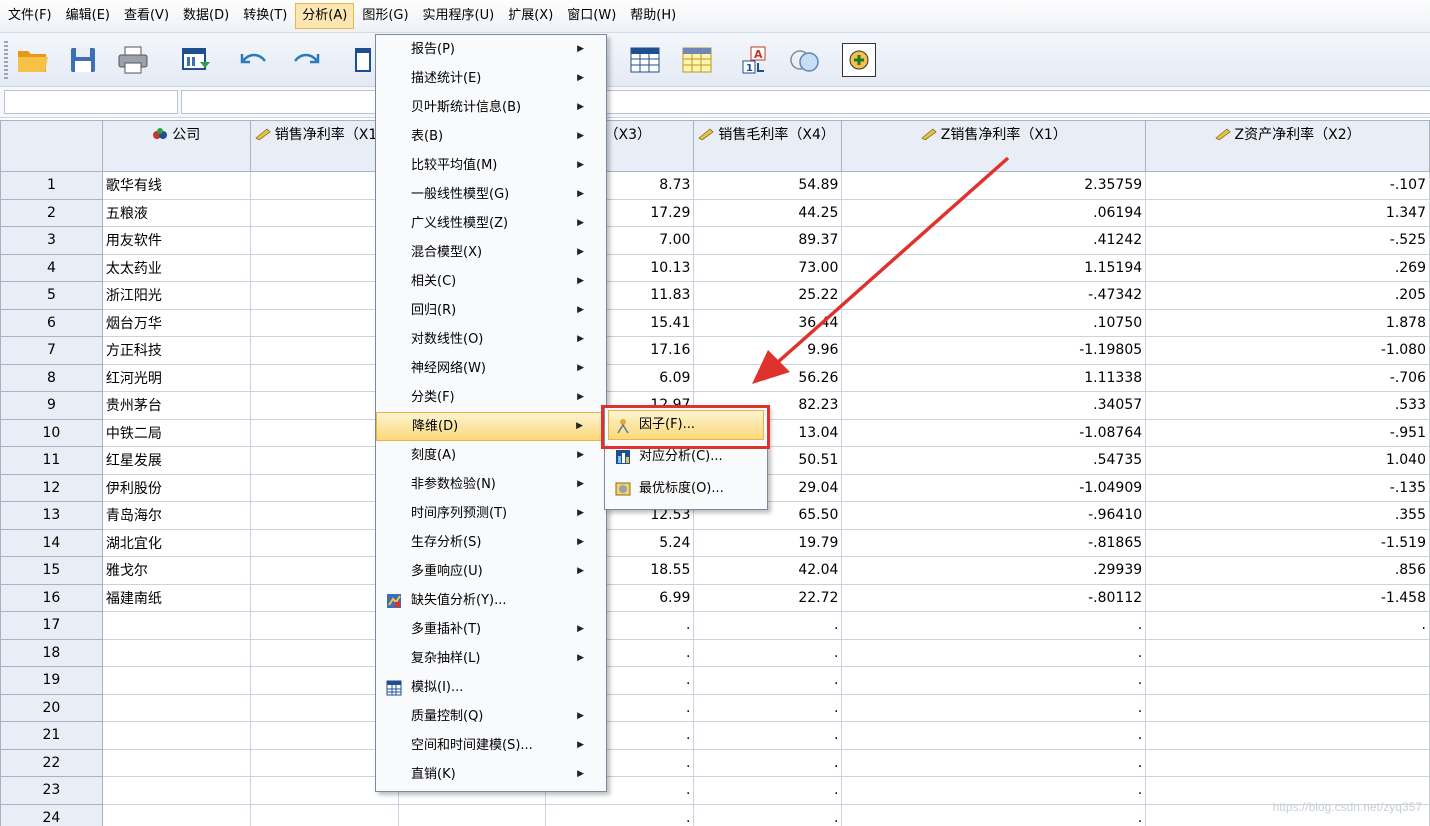  Describe the element at coordinates (51, 790) in the screenshot. I see `row-number: 23` at that location.